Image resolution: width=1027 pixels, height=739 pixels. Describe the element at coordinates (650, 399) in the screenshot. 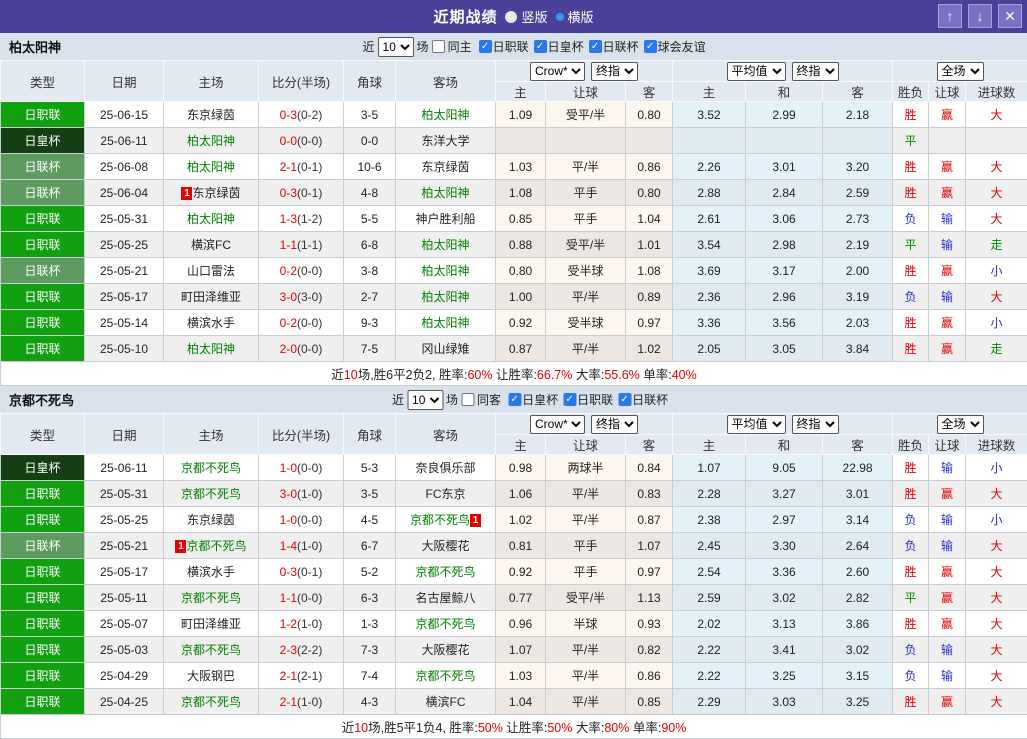

I see `league-checkbox-label: 日联杯` at that location.